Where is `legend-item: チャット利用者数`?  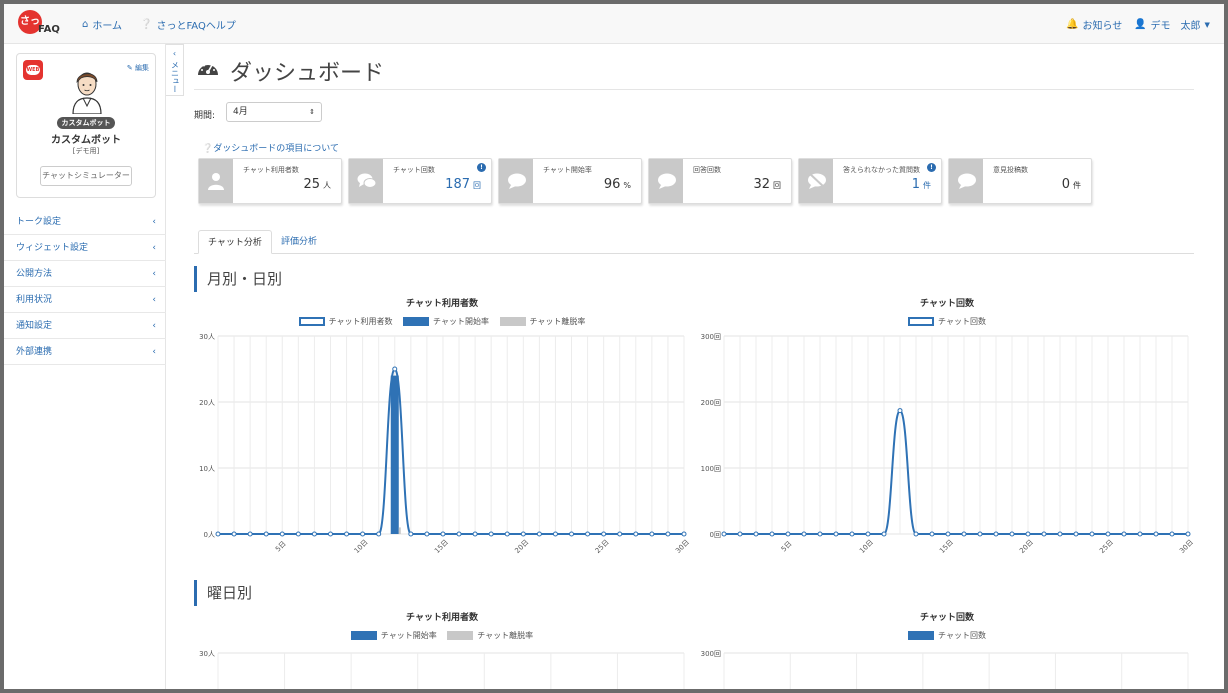 legend-item: チャット利用者数 is located at coordinates (345, 321).